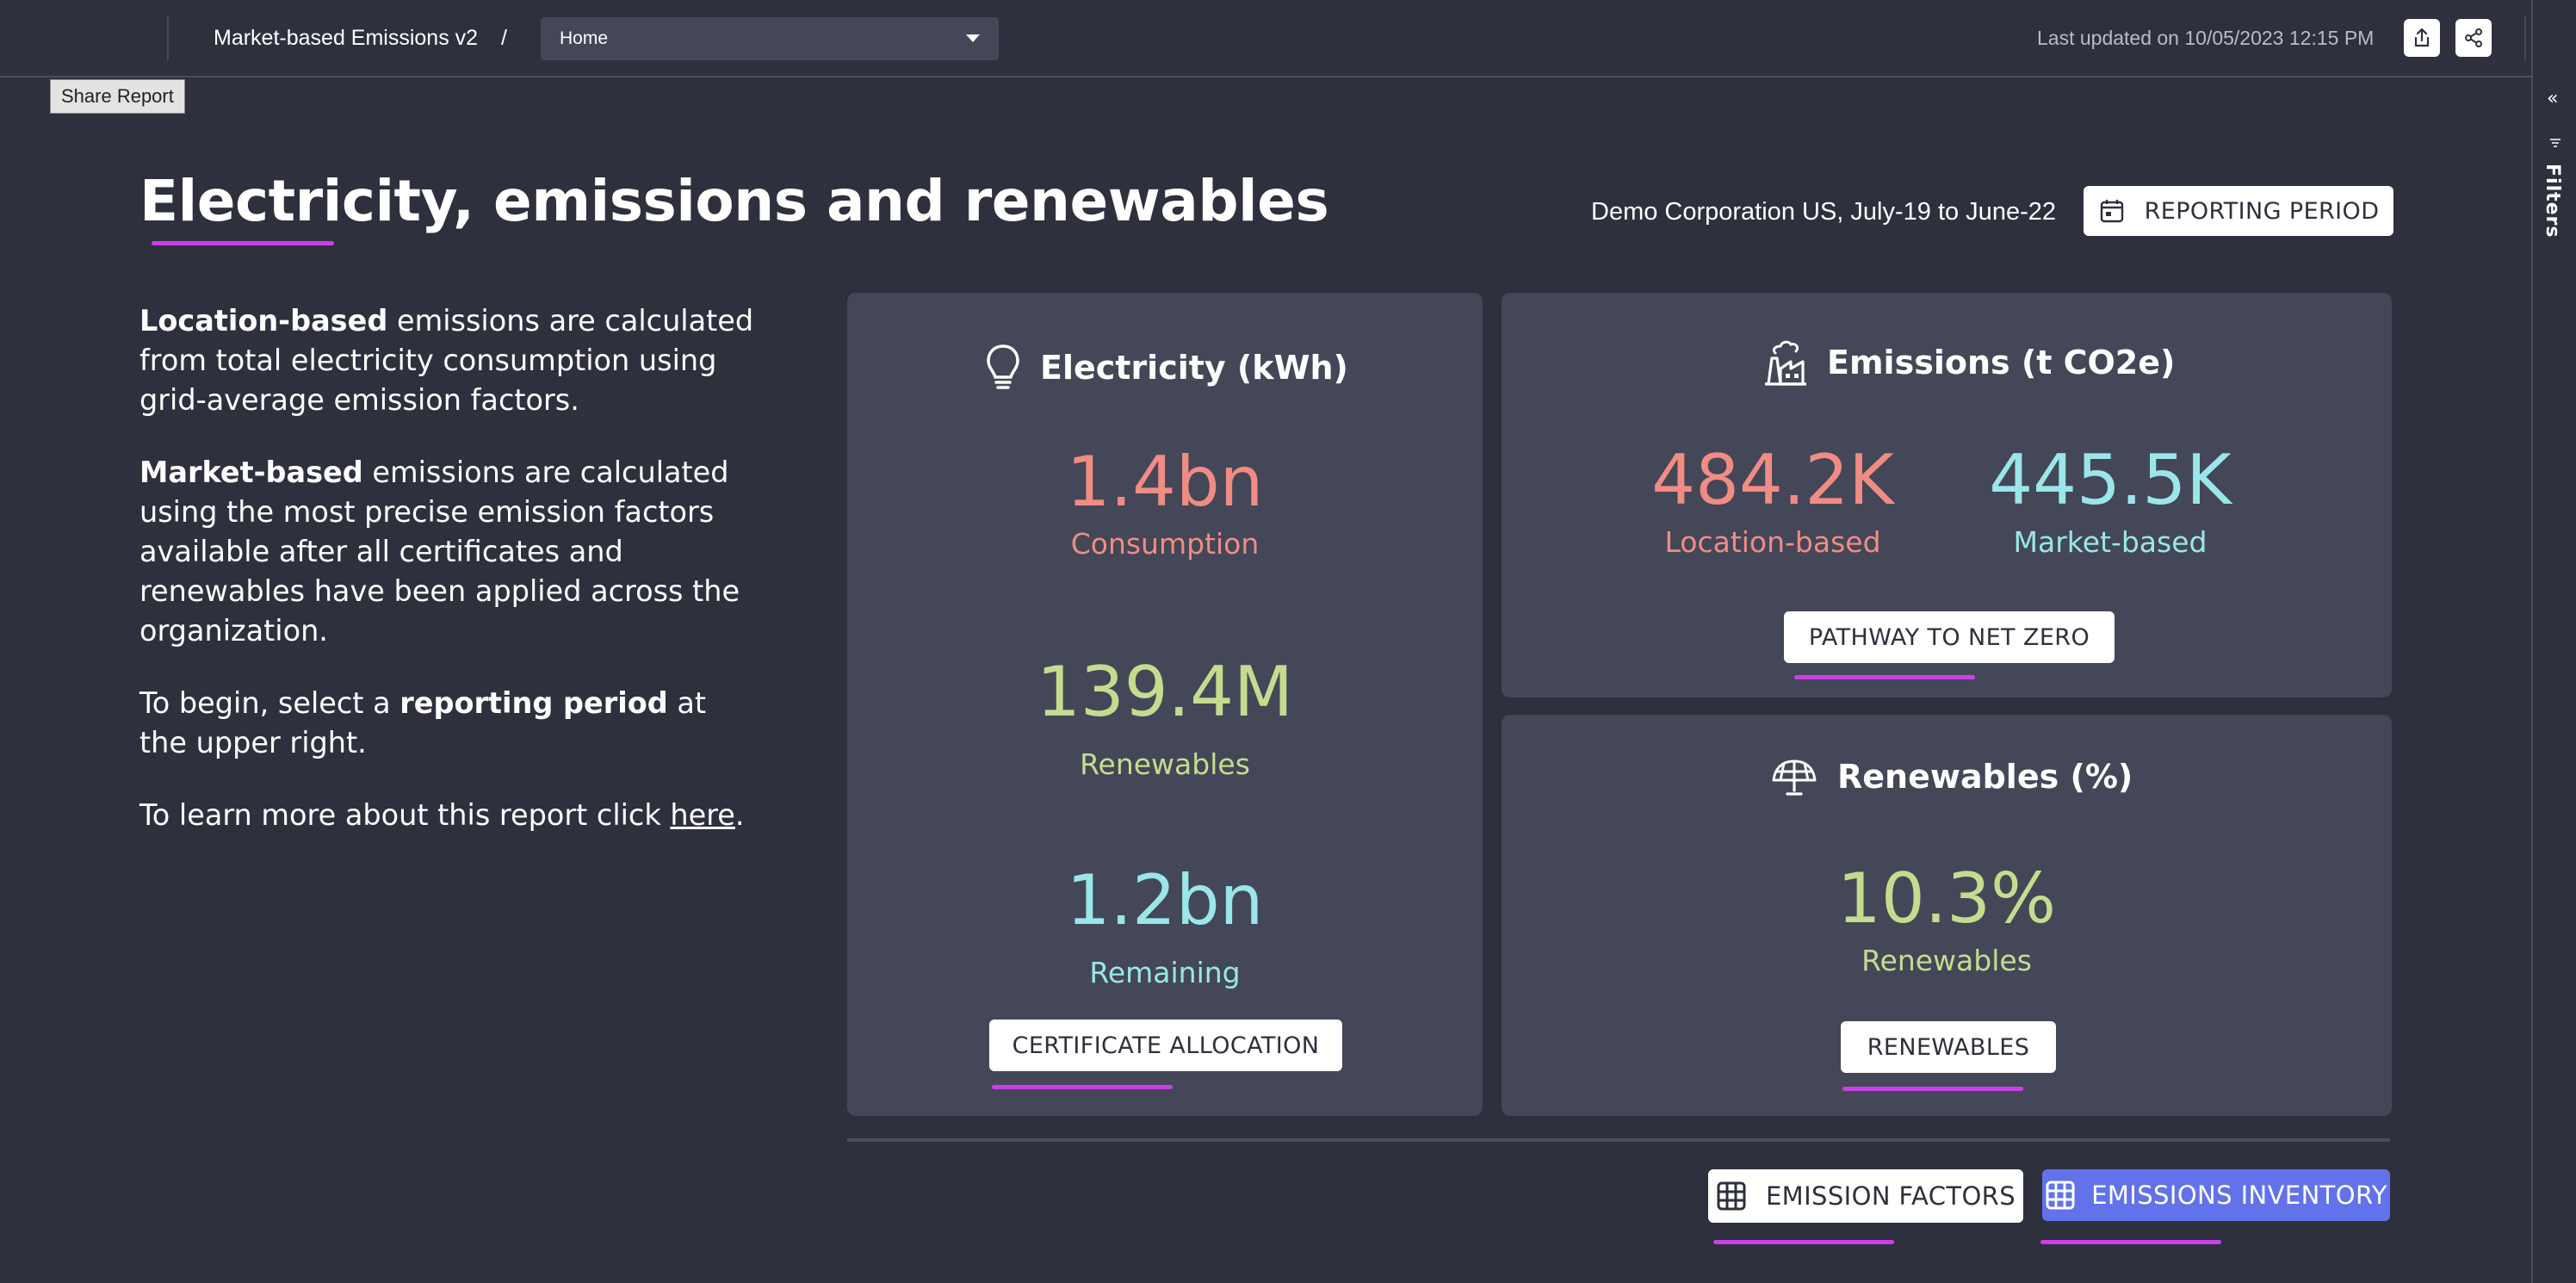 Image resolution: width=2576 pixels, height=1283 pixels. I want to click on page-title: Electricity, emissions and renewables, so click(734, 201).